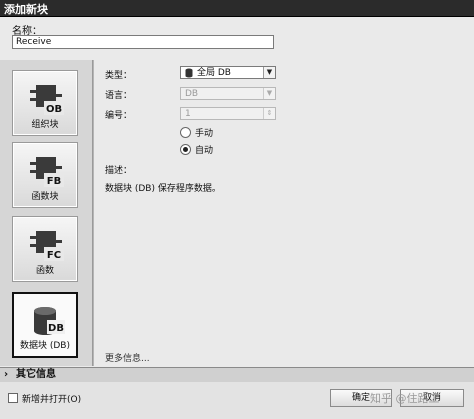 The height and width of the screenshot is (419, 474). Describe the element at coordinates (237, 375) in the screenshot. I see `other-info-section: › 其它信息` at that location.